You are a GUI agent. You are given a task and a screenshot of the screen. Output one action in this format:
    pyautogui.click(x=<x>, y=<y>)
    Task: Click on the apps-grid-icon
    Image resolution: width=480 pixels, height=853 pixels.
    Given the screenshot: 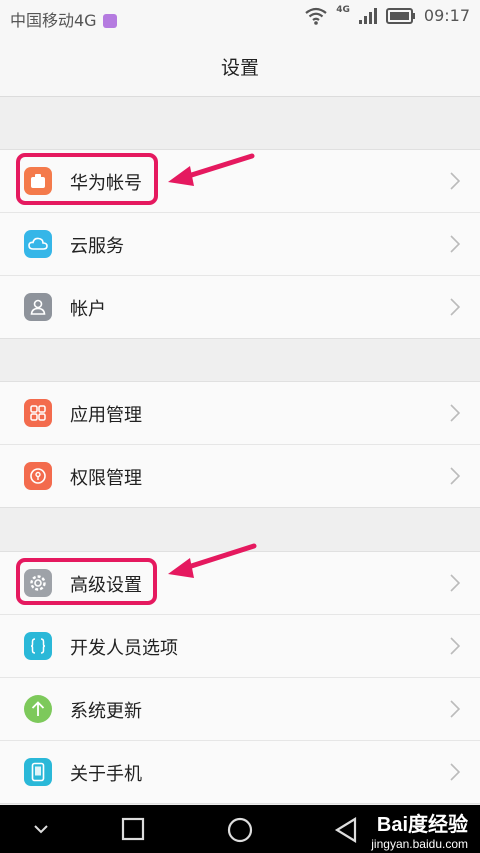 What is the action you would take?
    pyautogui.click(x=38, y=413)
    